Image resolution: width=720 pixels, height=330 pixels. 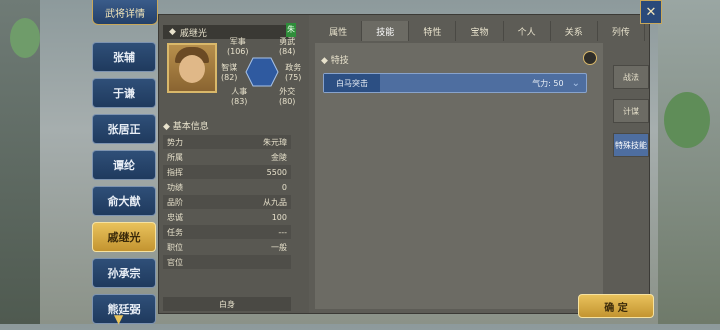 What do you see at coordinates (124, 201) in the screenshot?
I see `hero-item: 俞大猷` at bounding box center [124, 201].